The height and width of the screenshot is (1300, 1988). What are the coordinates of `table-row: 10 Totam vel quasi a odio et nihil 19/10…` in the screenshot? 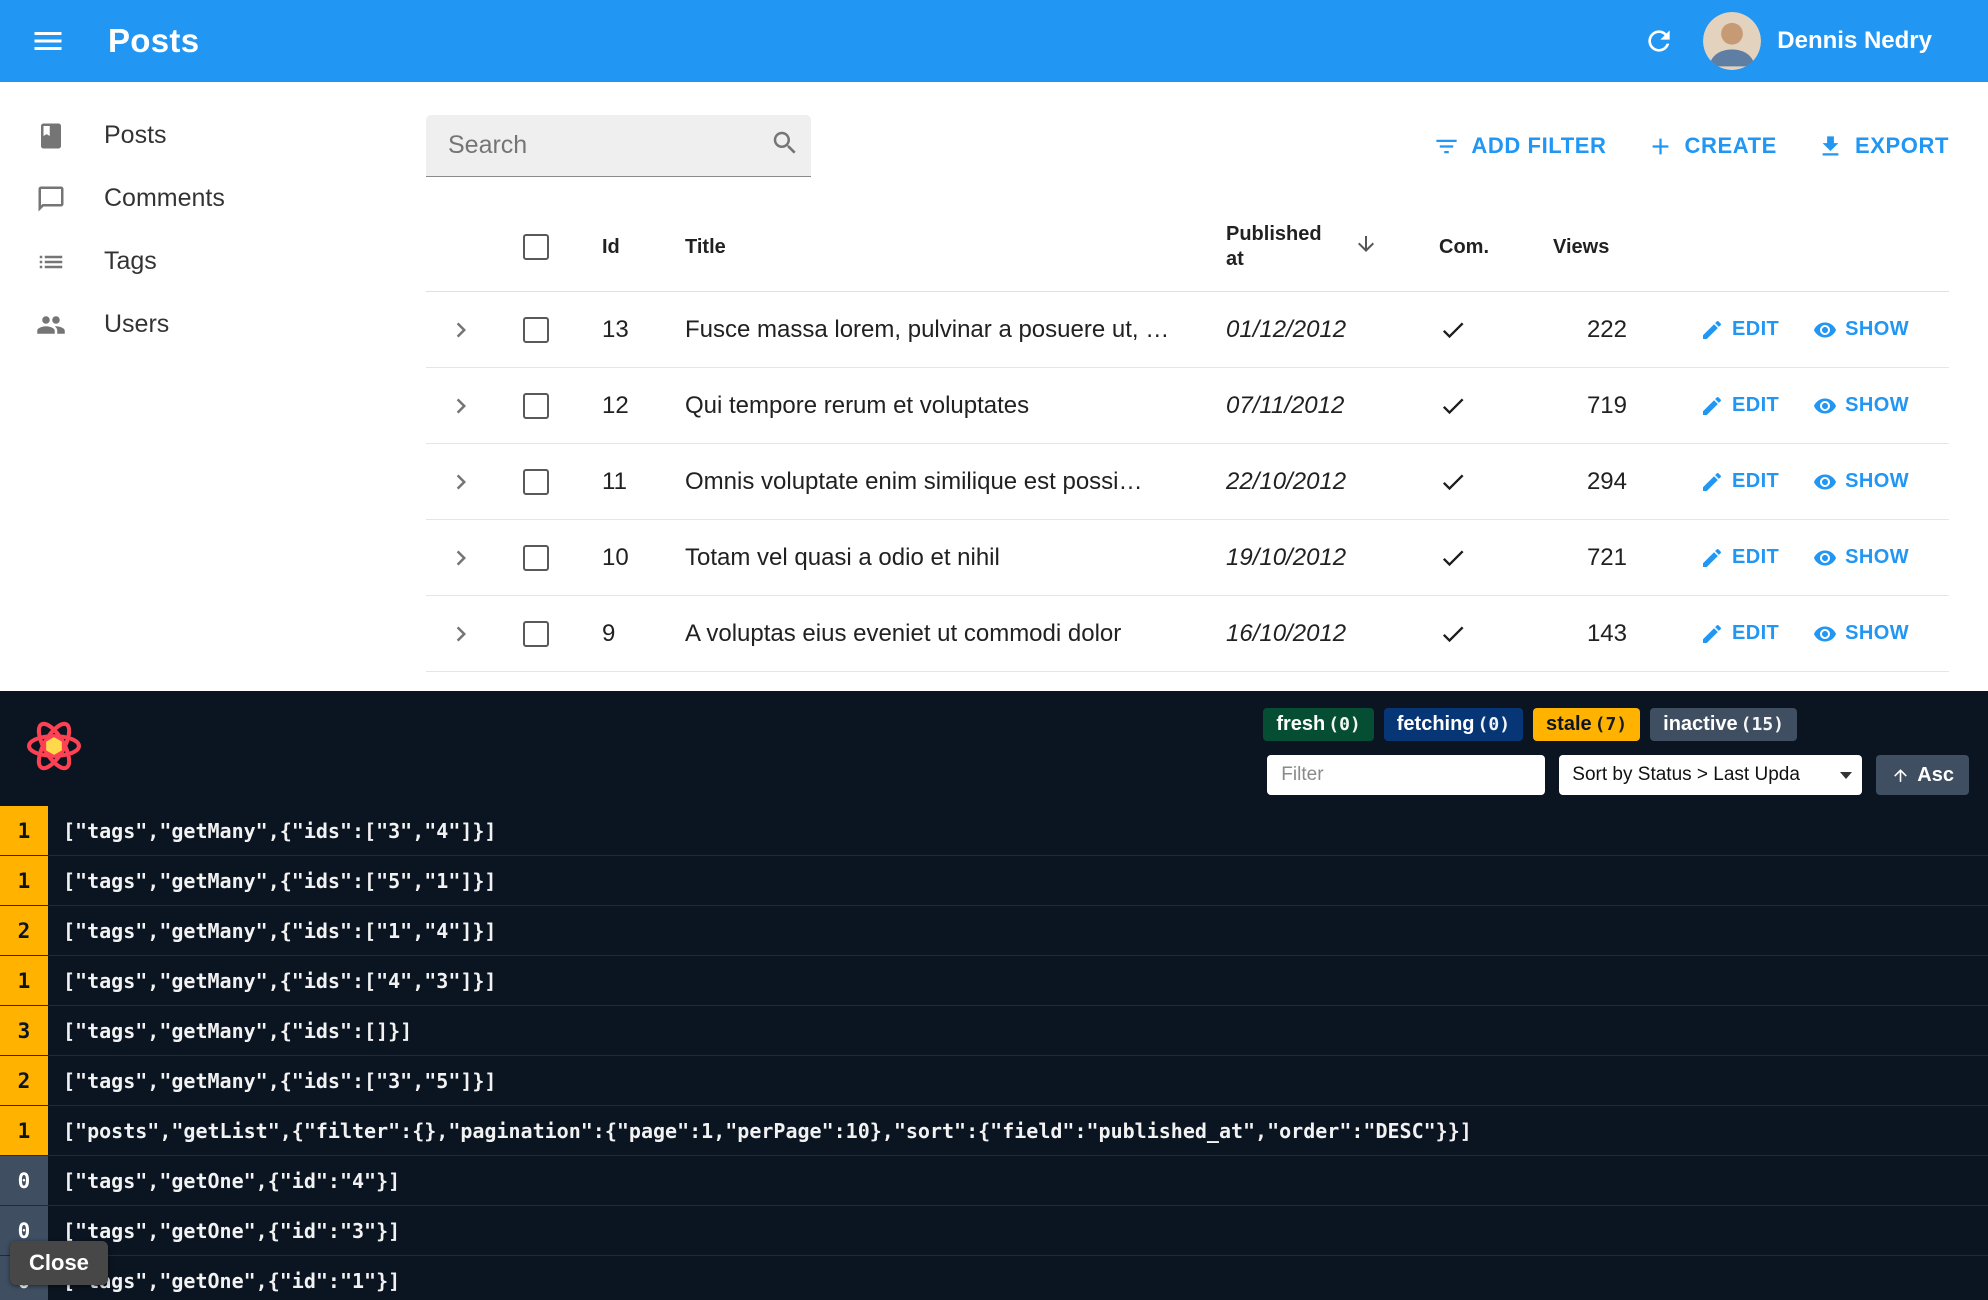 It's located at (1187, 558).